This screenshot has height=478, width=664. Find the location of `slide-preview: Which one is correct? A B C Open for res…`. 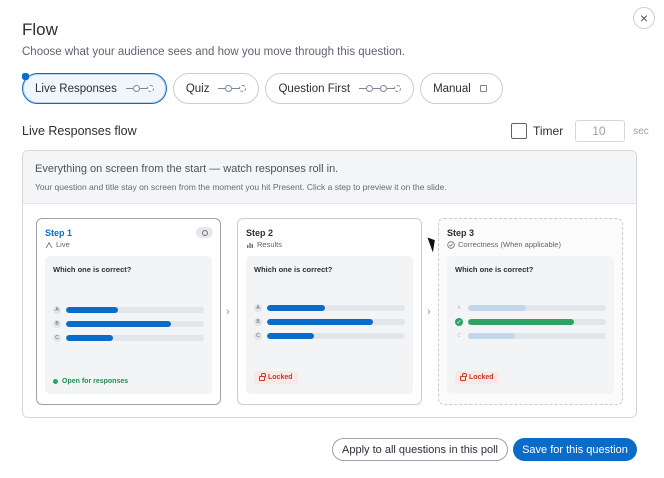

slide-preview: Which one is correct? A B C Open for res… is located at coordinates (128, 325).